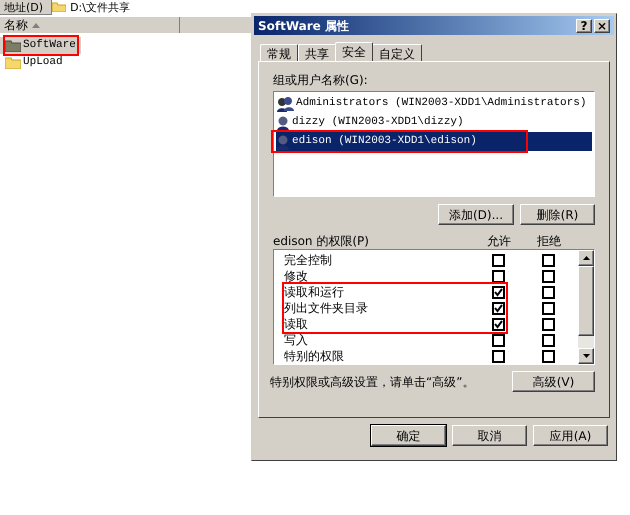 The image size is (630, 515). I want to click on tab: 安全, so click(354, 51).